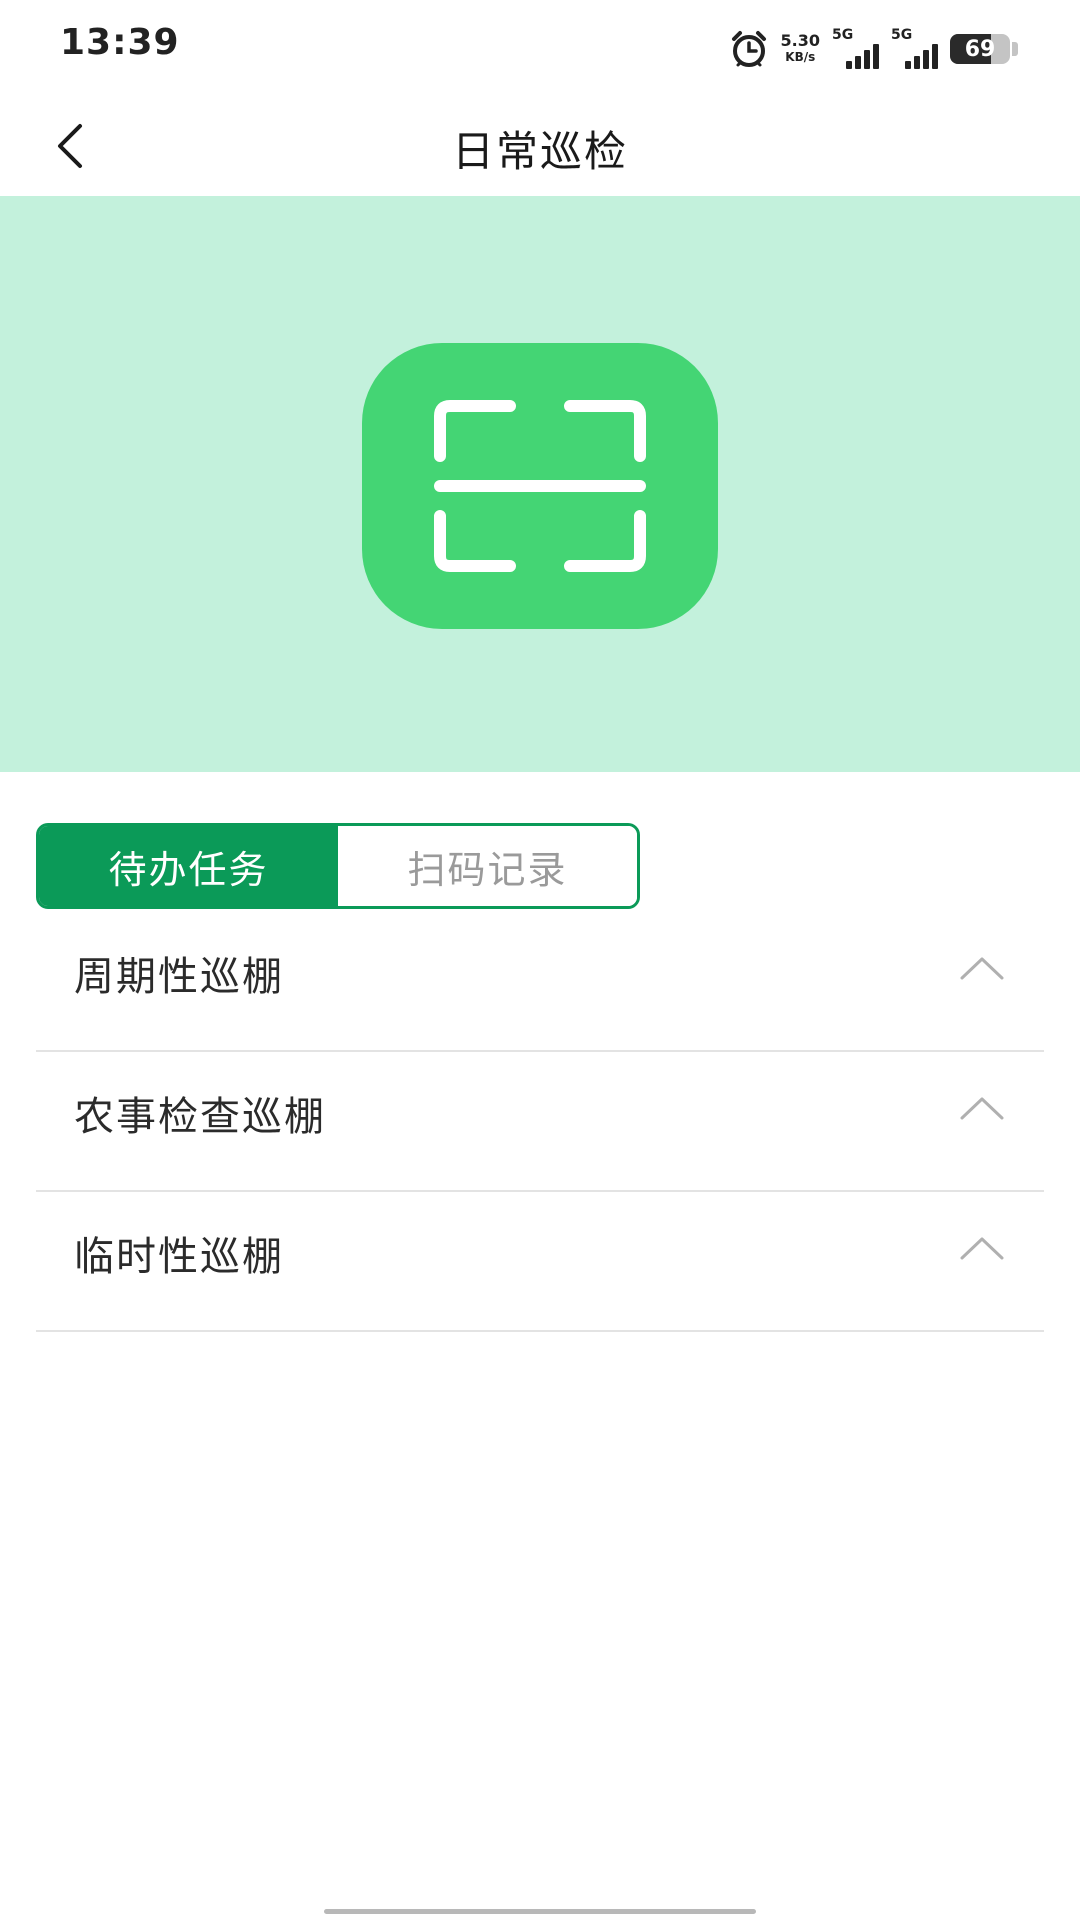 The height and width of the screenshot is (1920, 1080). What do you see at coordinates (120, 42) in the screenshot?
I see `status-time: 13:39` at bounding box center [120, 42].